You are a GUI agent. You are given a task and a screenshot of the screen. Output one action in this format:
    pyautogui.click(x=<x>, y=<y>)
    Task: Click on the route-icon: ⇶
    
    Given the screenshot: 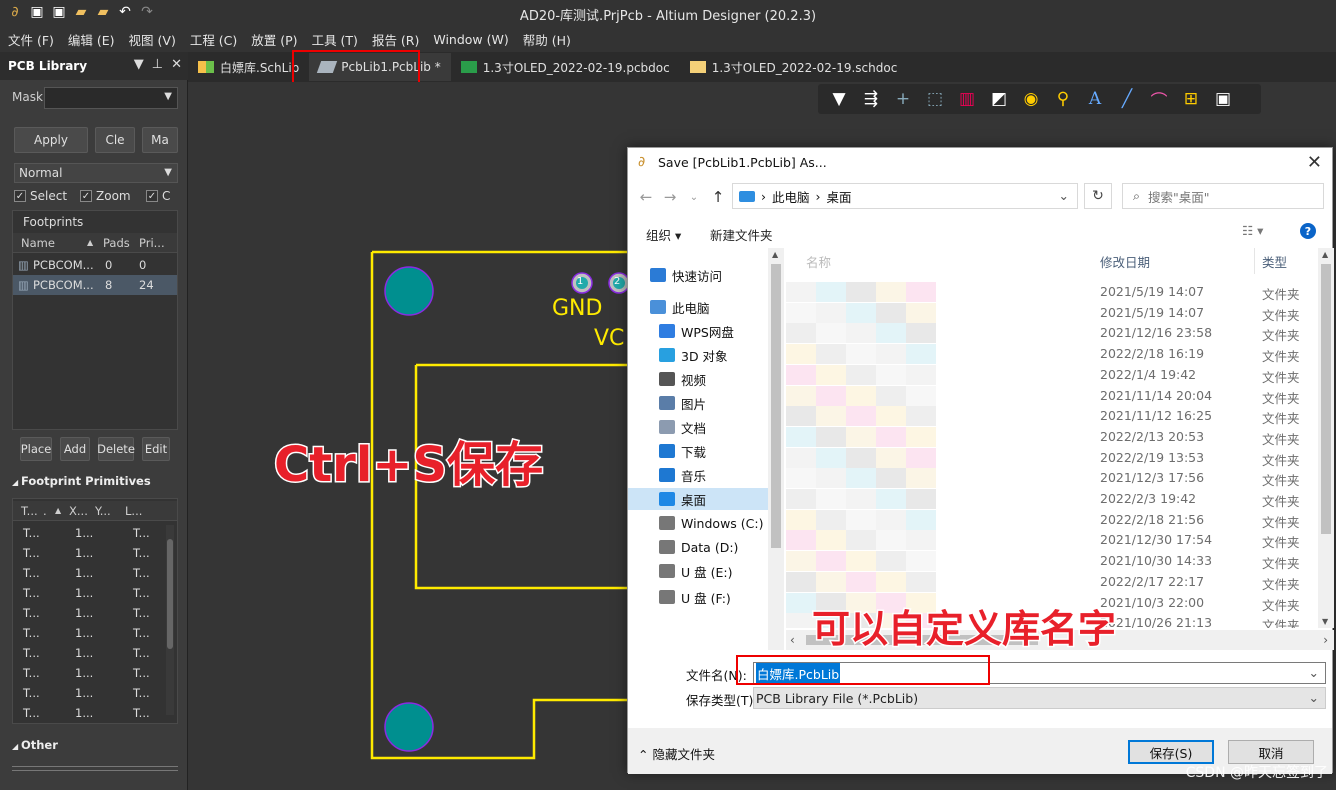 What is the action you would take?
    pyautogui.click(x=871, y=99)
    